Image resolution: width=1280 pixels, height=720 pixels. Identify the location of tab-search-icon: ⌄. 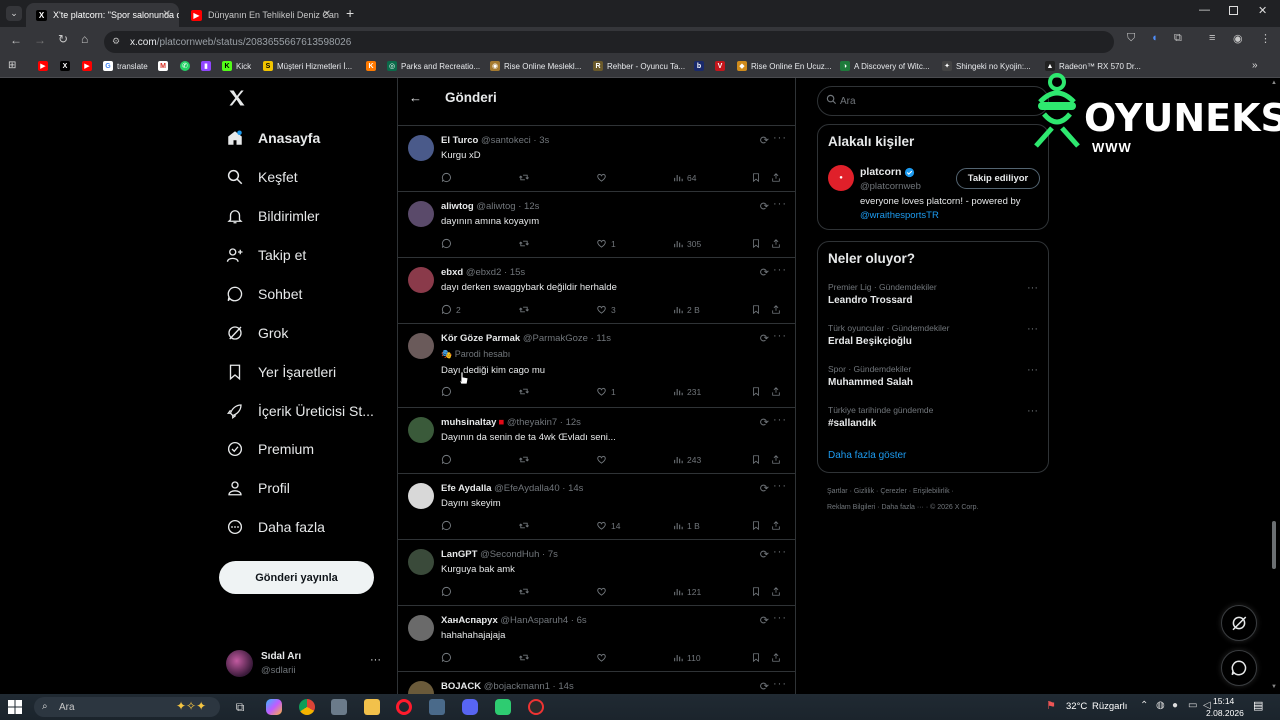
(14, 13).